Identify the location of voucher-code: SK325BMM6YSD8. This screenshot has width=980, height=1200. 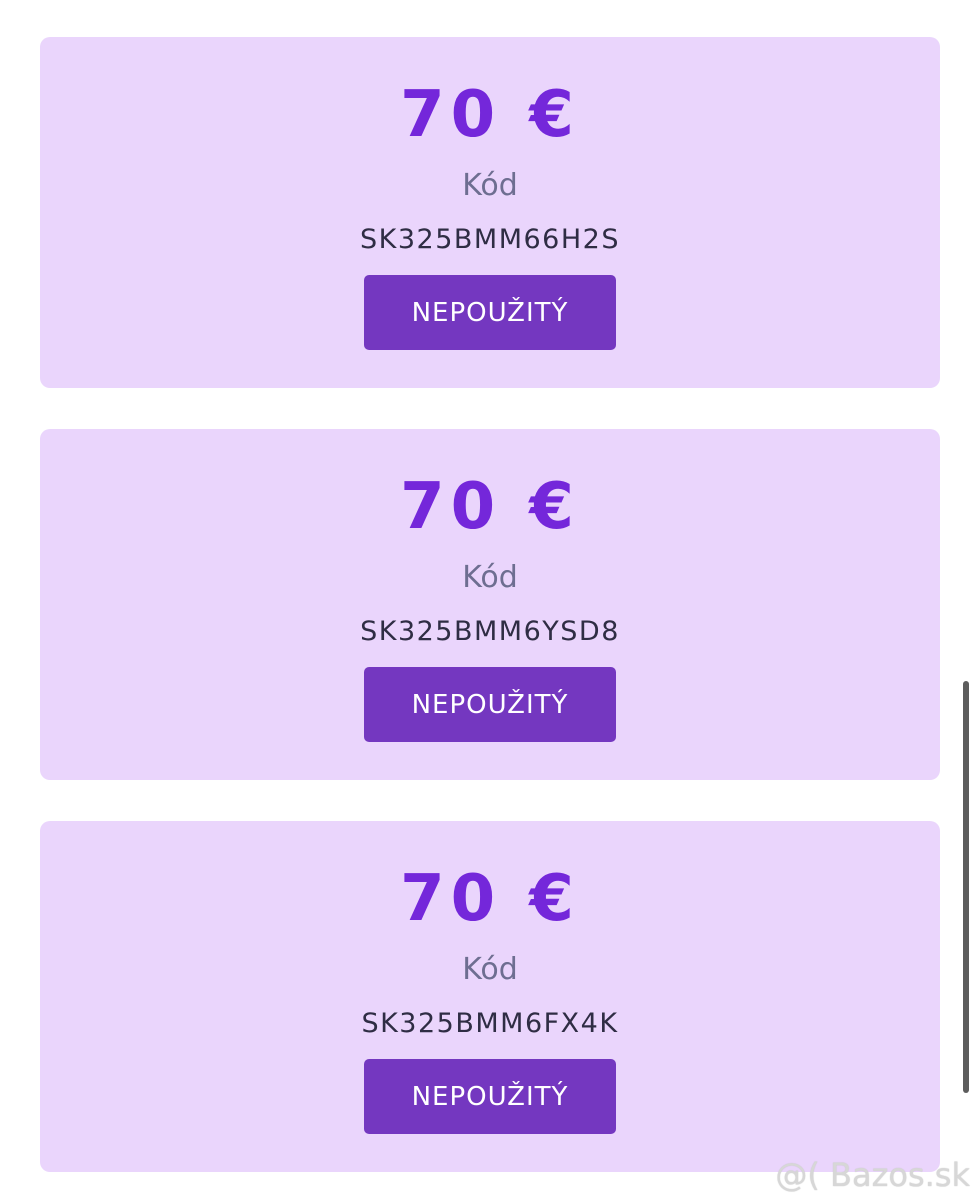
(490, 631).